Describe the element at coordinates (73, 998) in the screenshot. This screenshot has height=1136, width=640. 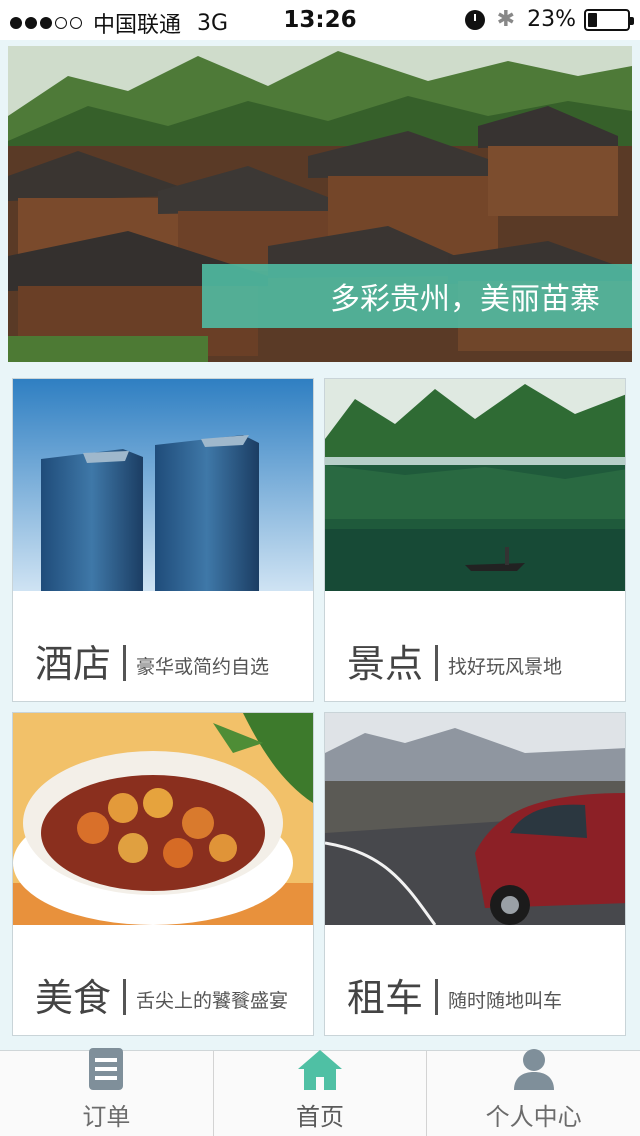
I see `food-title: 美食` at that location.